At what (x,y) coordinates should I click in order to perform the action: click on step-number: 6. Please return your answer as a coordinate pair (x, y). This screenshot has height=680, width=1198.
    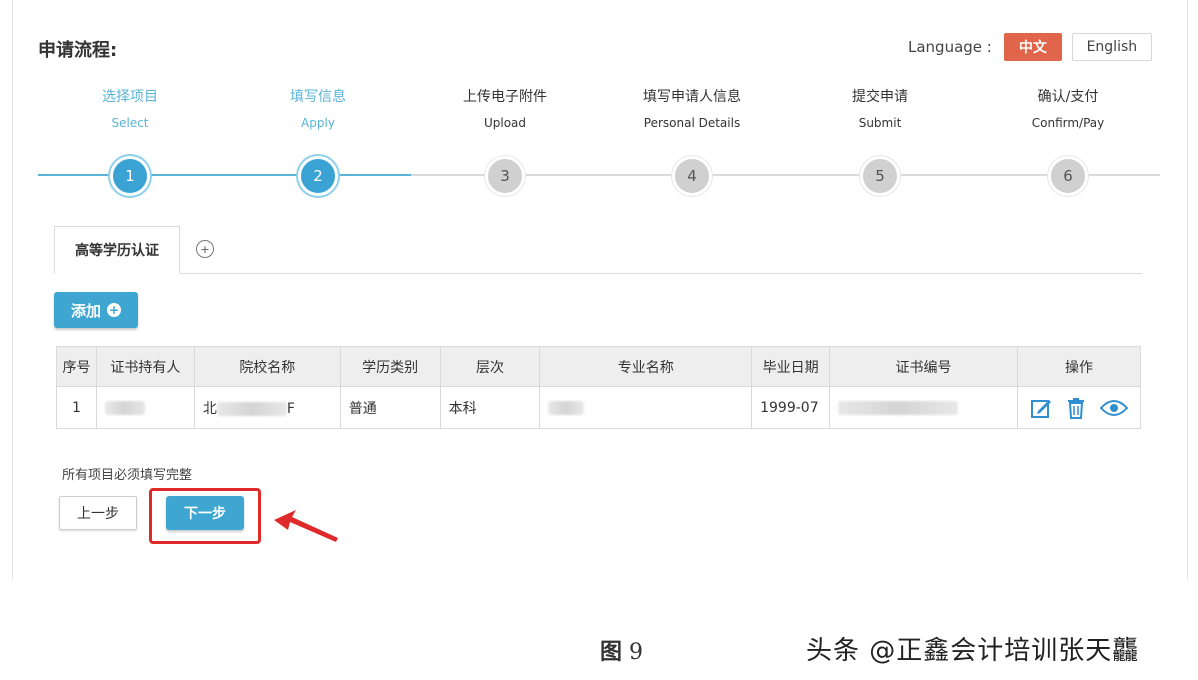
    Looking at the image, I should click on (1068, 176).